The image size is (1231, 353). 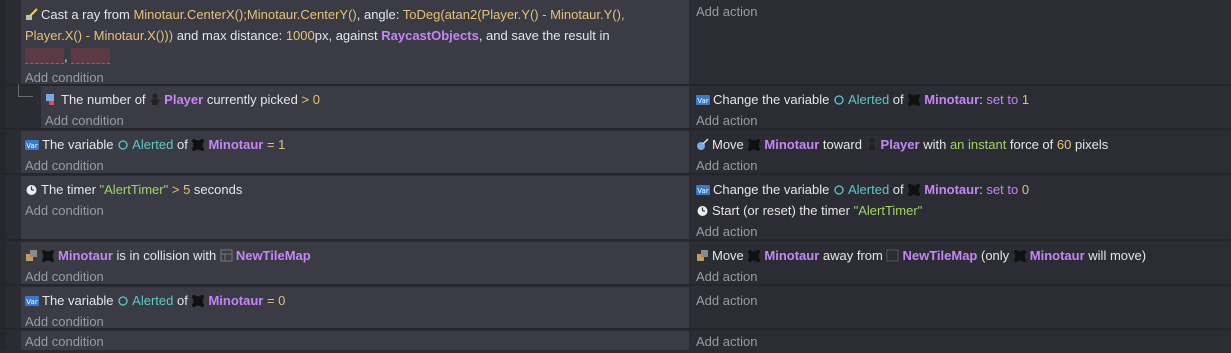 I want to click on action-reset-timer: Start (or reset) the timer "AlertTimer", so click(x=960, y=210).